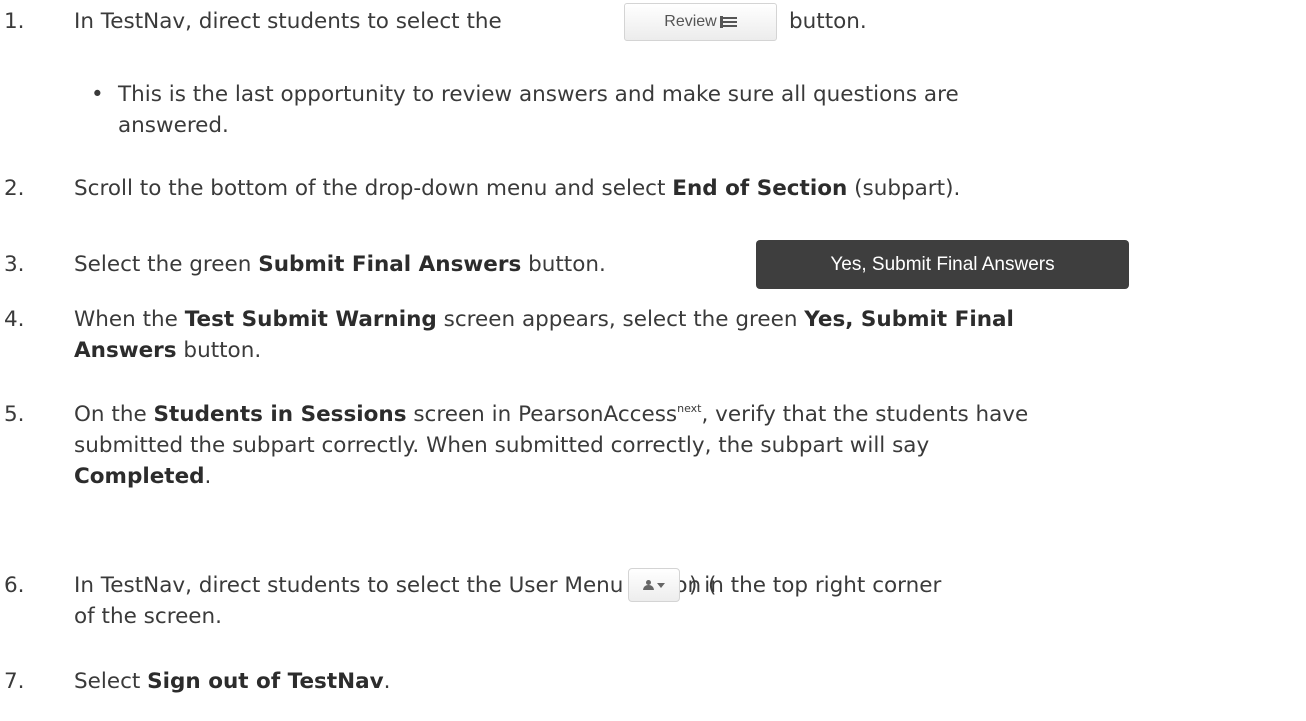 This screenshot has width=1306, height=721. Describe the element at coordinates (14, 585) in the screenshot. I see `step-number: 6.` at that location.